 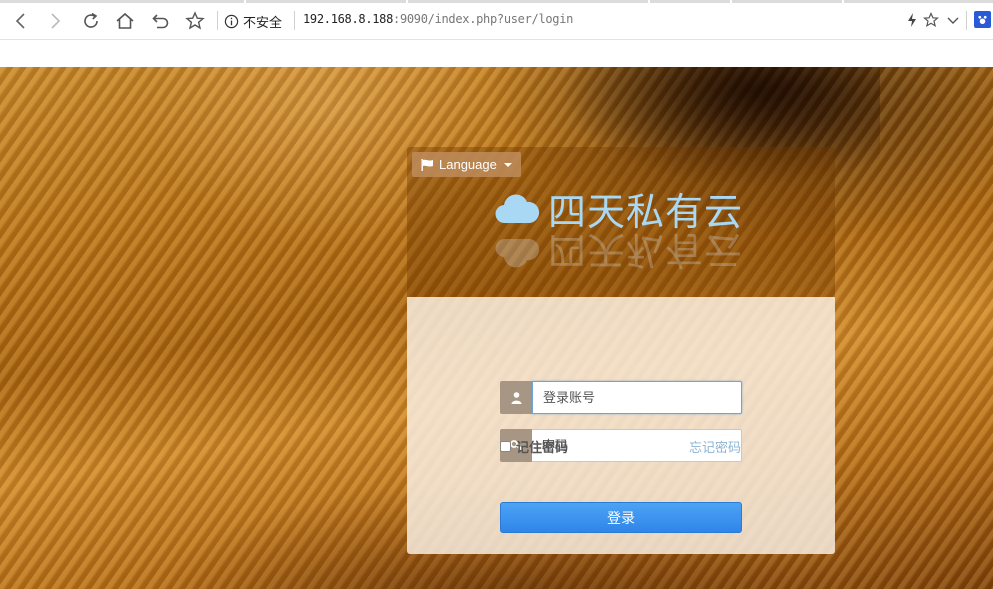 What do you see at coordinates (982, 19) in the screenshot?
I see `paw-icon` at bounding box center [982, 19].